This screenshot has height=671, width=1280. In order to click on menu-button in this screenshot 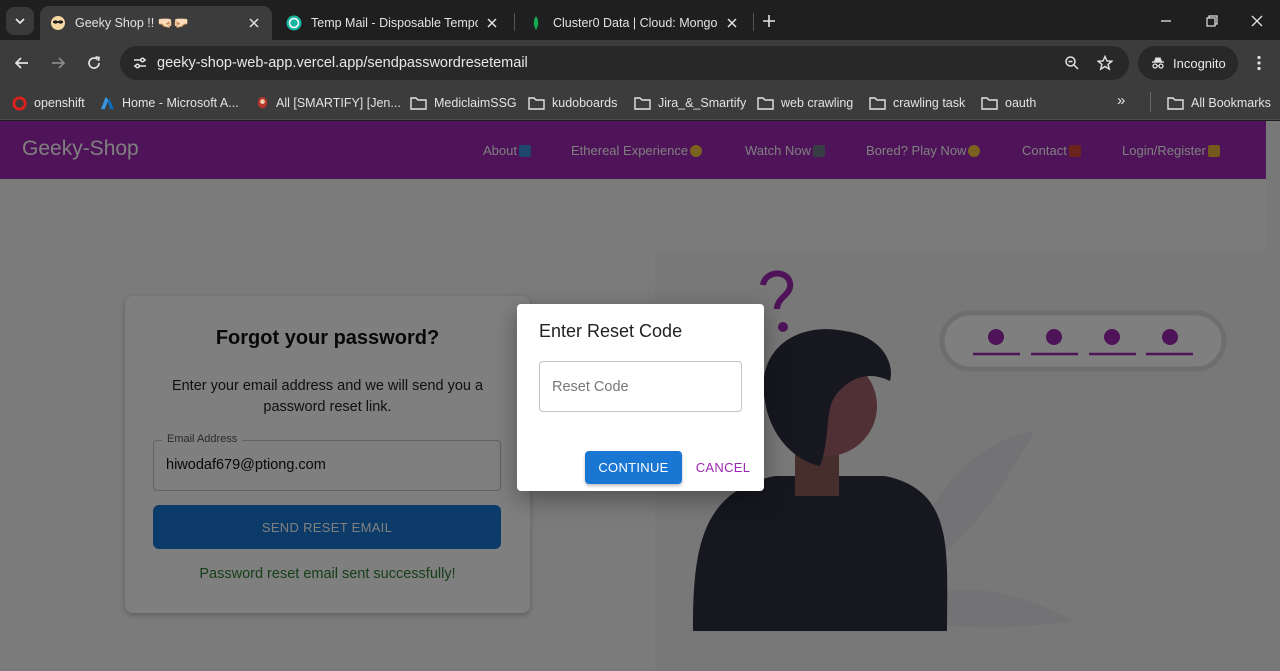, I will do `click(1259, 63)`.